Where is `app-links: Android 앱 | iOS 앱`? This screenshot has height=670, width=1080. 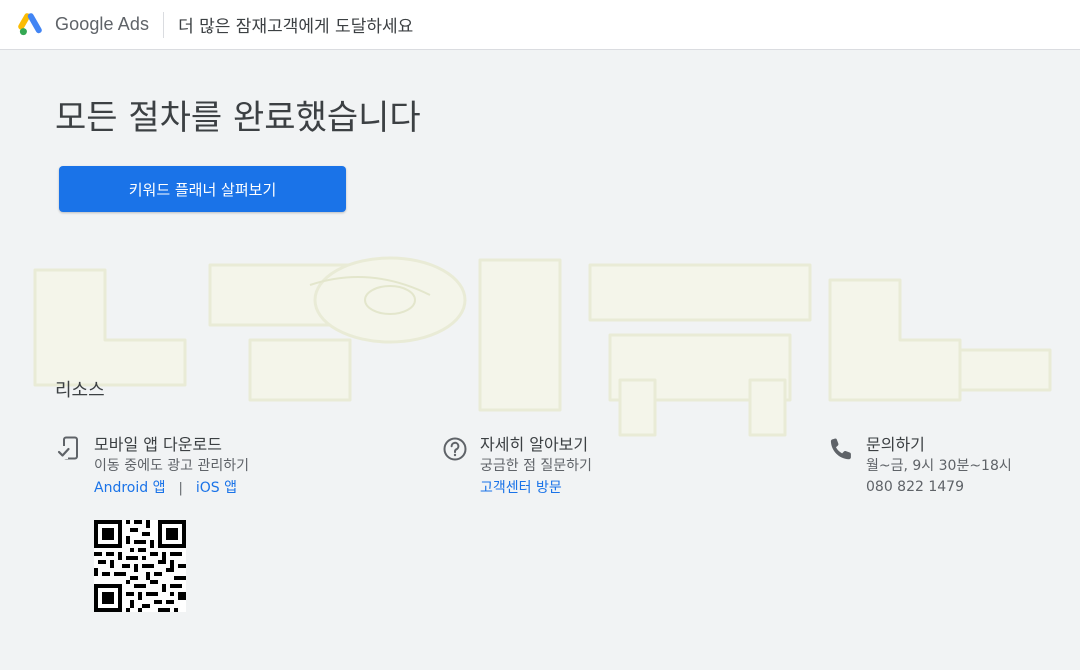
app-links: Android 앱 | iOS 앱 is located at coordinates (171, 488).